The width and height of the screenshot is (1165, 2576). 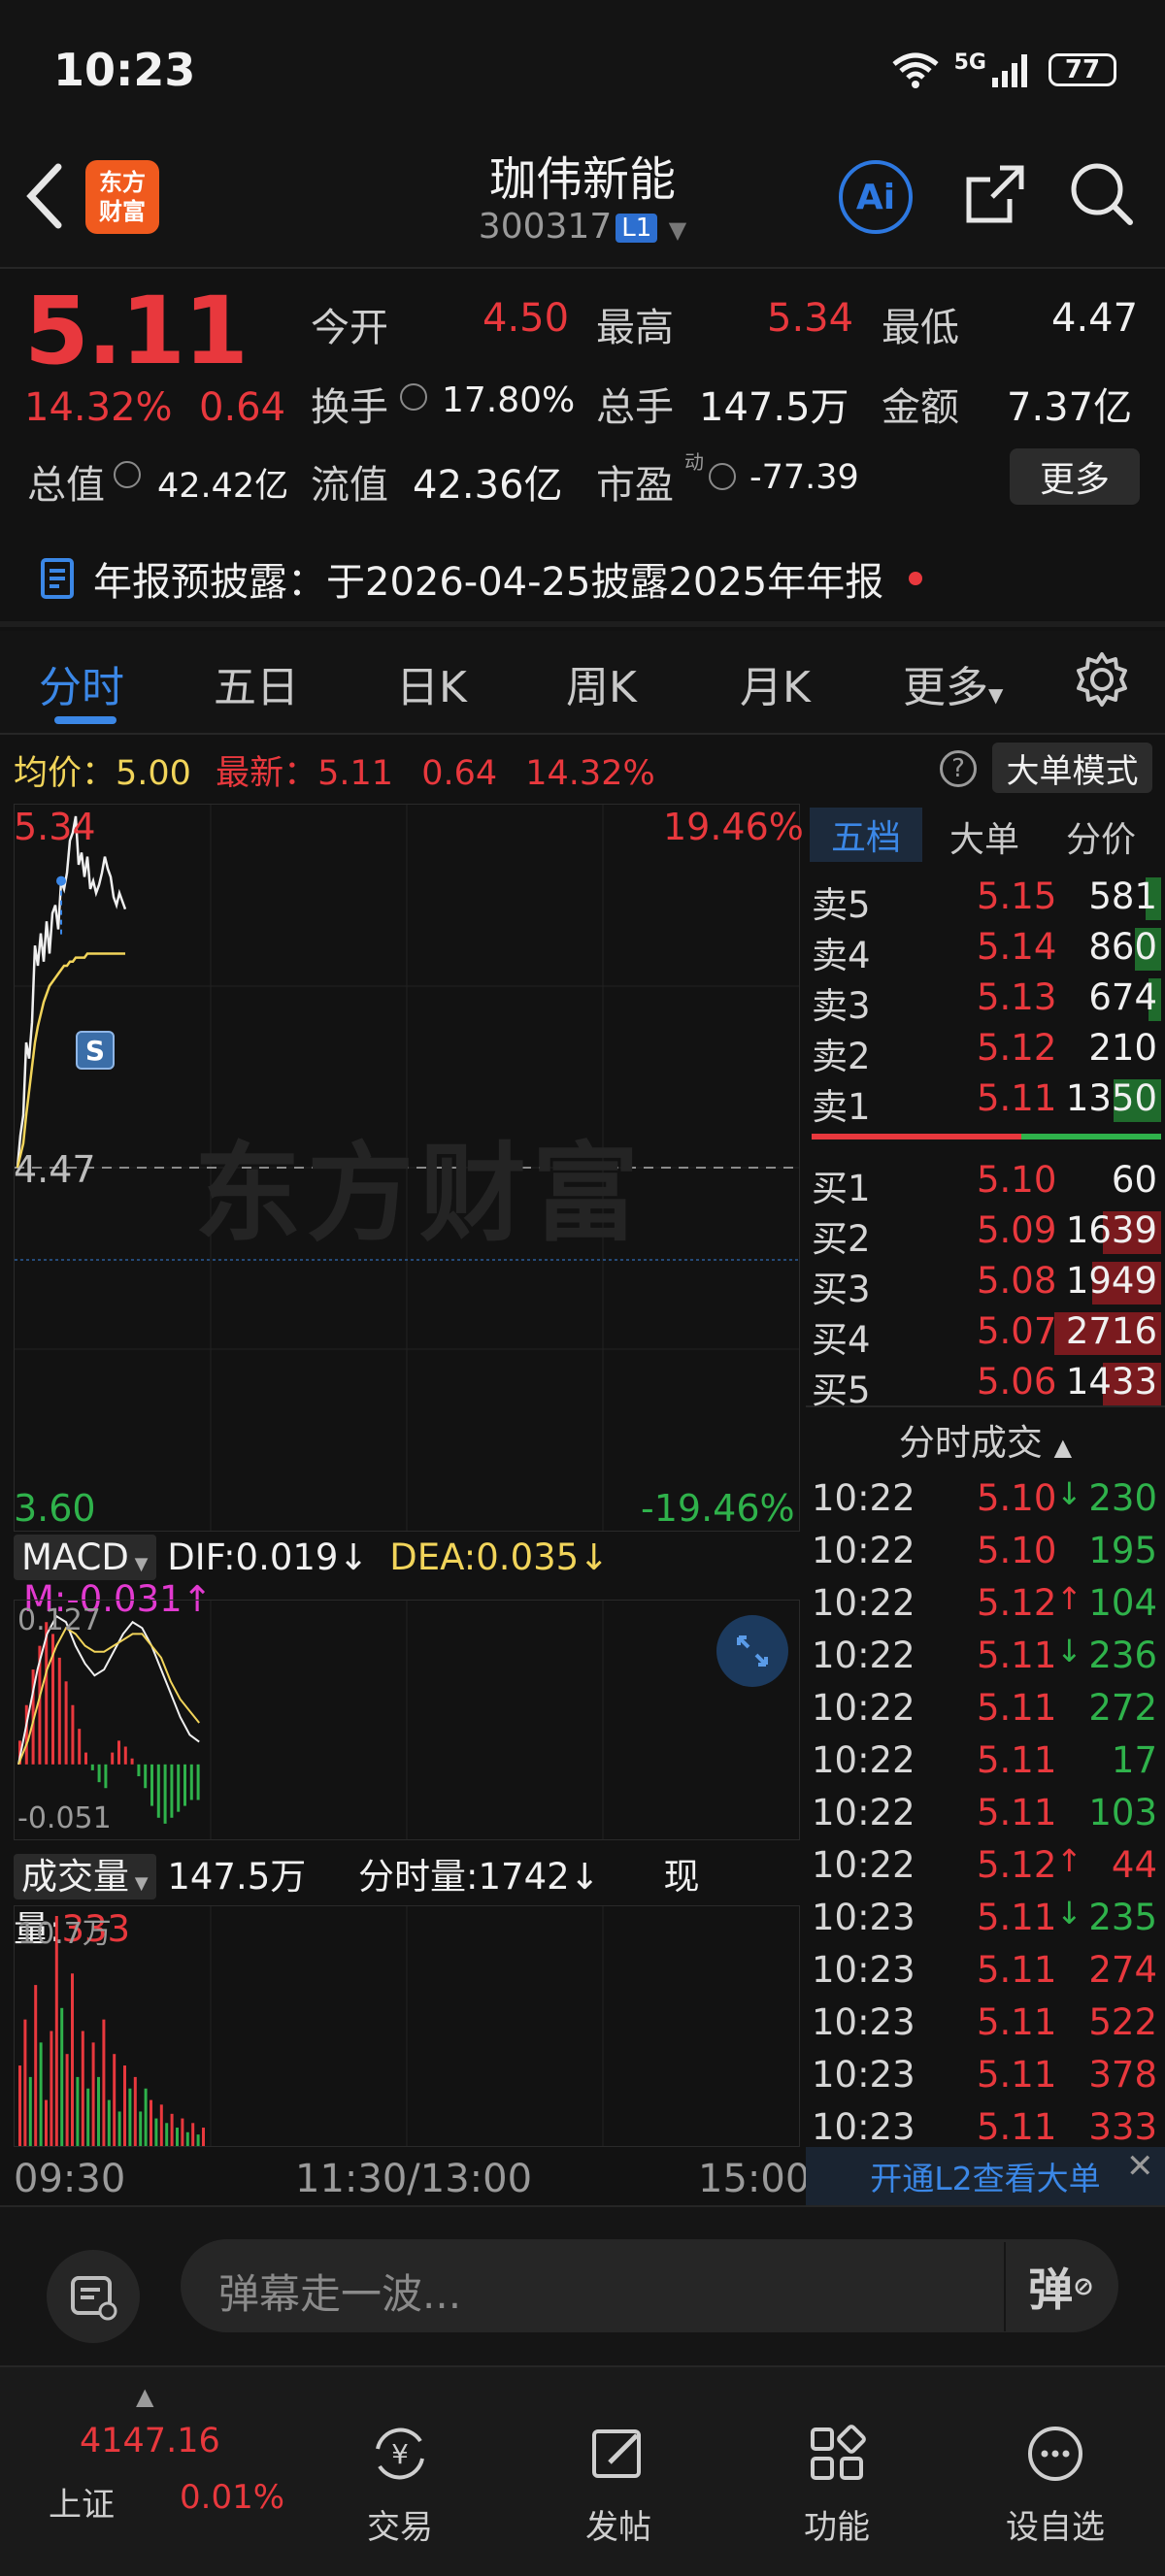 What do you see at coordinates (256, 683) in the screenshot?
I see `tab-5day: 五日` at bounding box center [256, 683].